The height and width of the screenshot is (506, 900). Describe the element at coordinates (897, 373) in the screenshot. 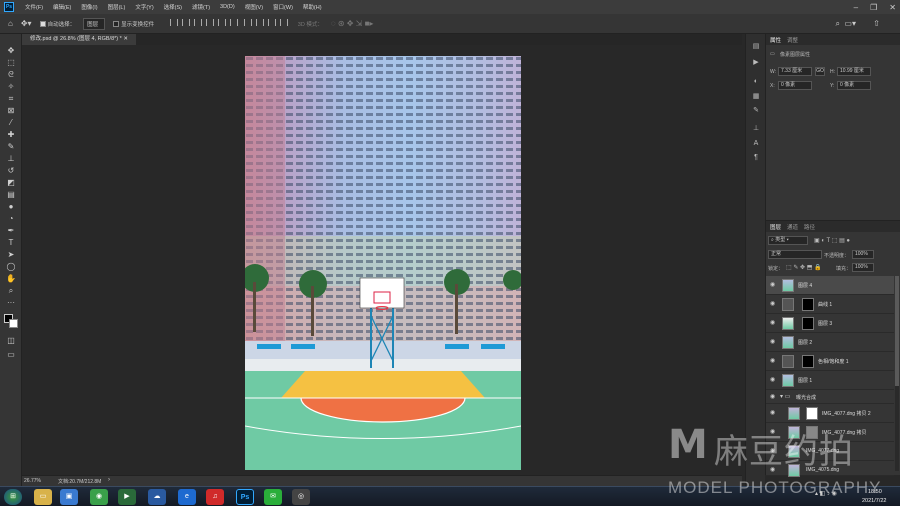

I see `layers-scrollbar` at that location.